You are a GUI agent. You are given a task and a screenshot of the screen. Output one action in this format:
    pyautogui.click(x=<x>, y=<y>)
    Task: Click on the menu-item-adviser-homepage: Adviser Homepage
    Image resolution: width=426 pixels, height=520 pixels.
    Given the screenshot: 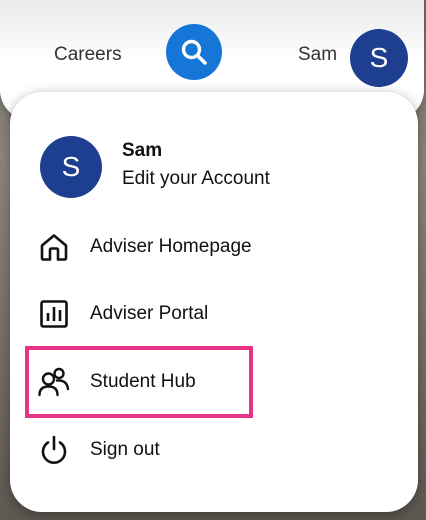 What is the action you would take?
    pyautogui.click(x=201, y=247)
    